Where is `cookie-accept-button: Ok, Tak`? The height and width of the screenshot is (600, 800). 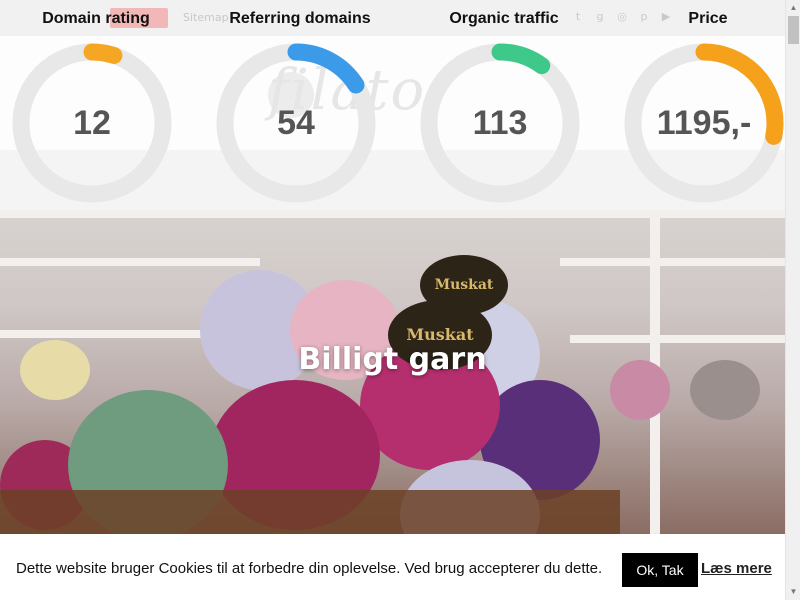
cookie-accept-button: Ok, Tak is located at coordinates (660, 570).